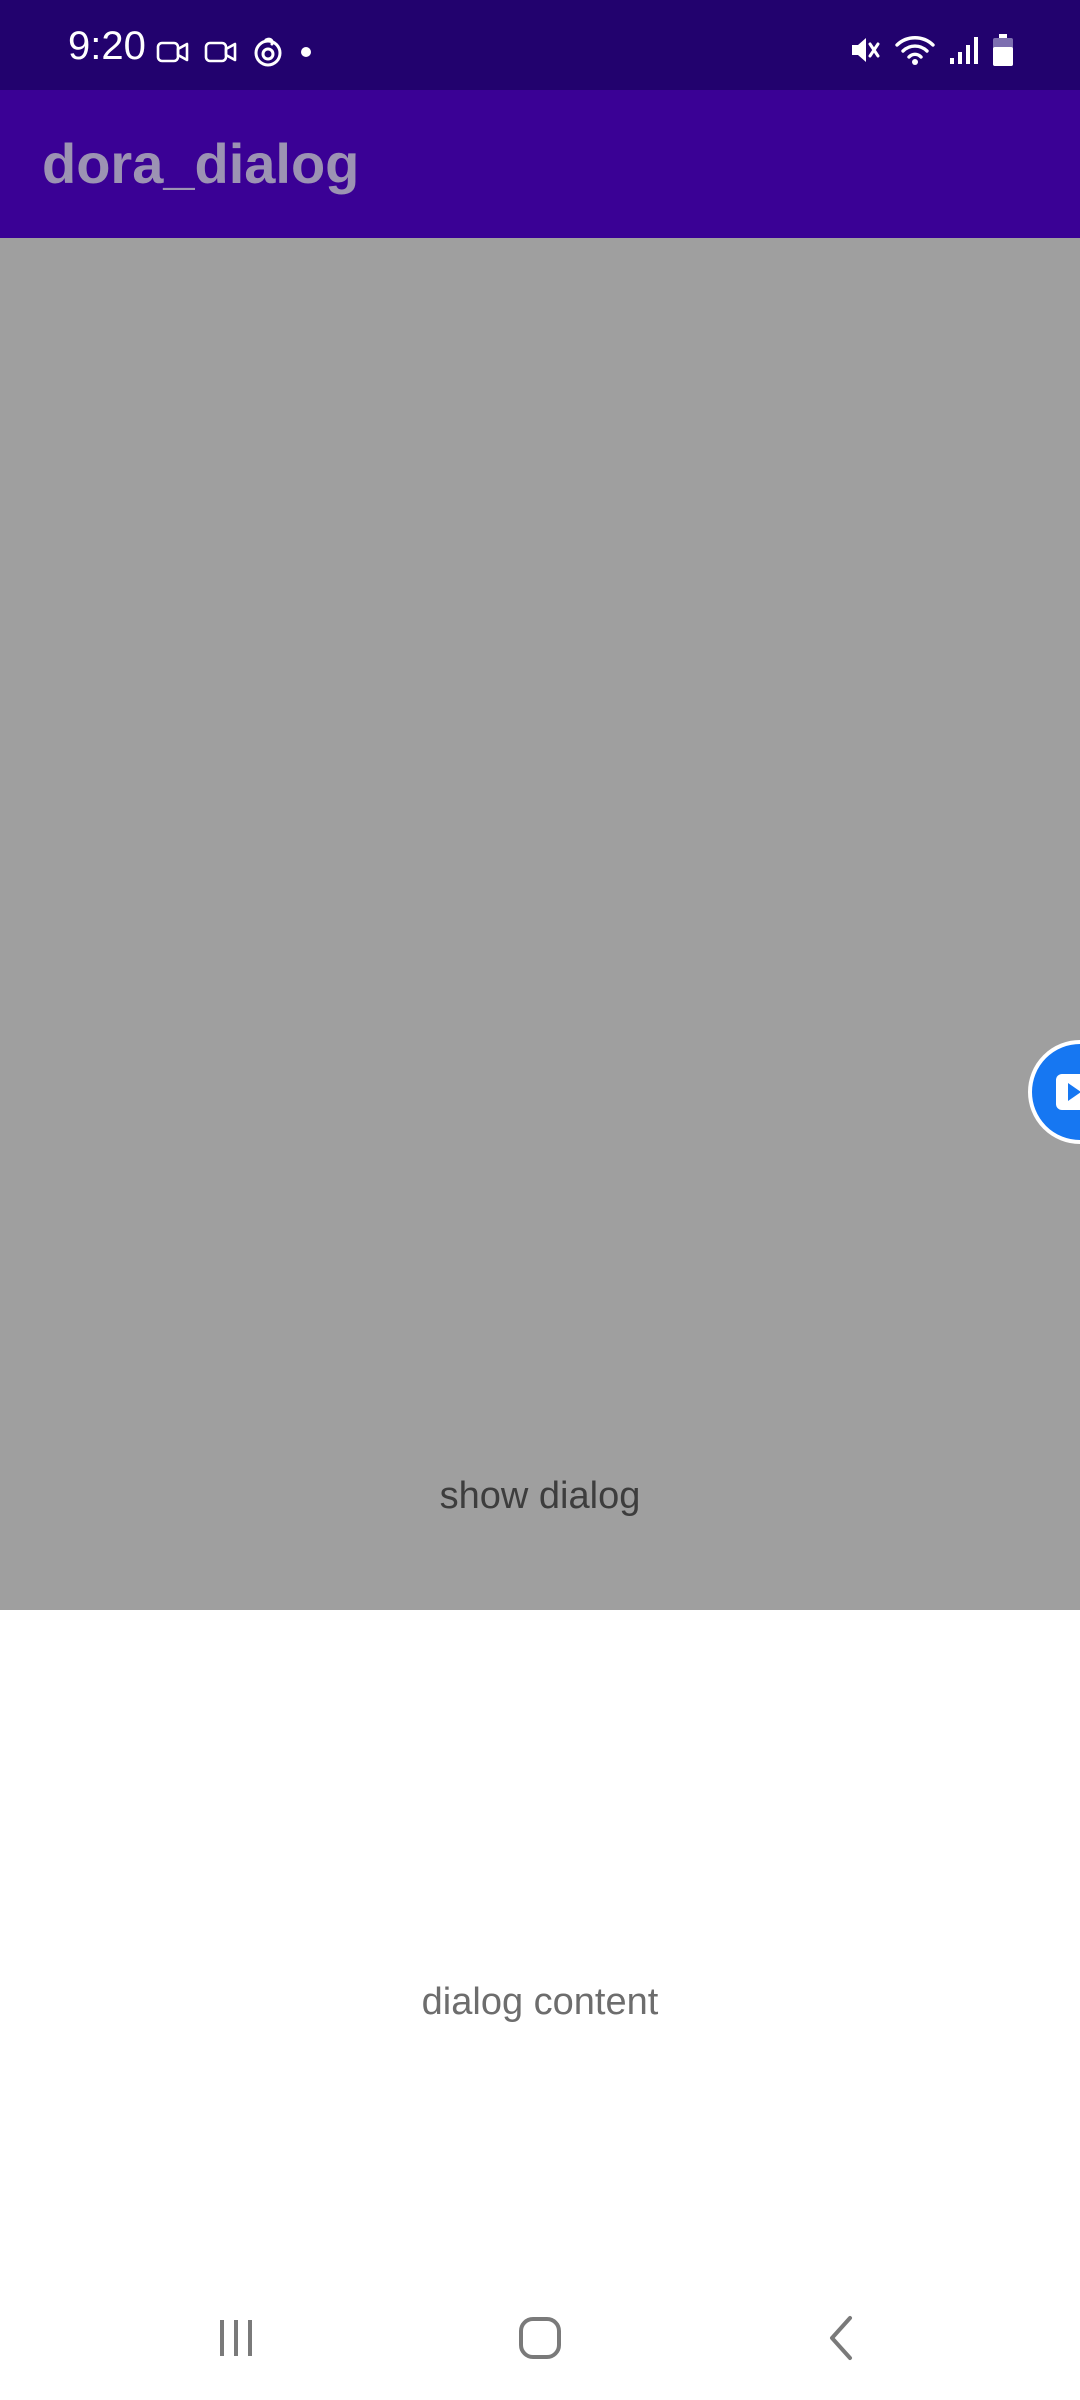 The width and height of the screenshot is (1080, 2400). Describe the element at coordinates (306, 52) in the screenshot. I see `notification-dot-icon` at that location.